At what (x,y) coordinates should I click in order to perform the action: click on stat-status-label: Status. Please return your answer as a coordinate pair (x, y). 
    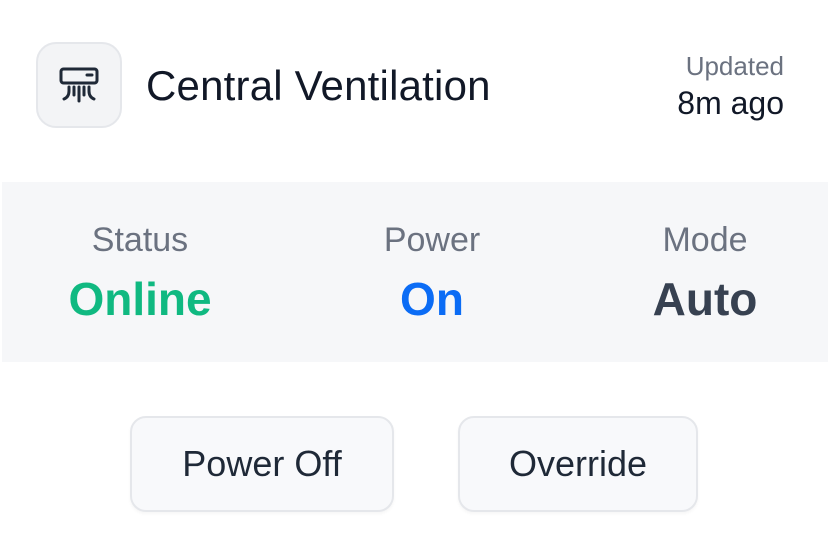
    Looking at the image, I should click on (140, 240).